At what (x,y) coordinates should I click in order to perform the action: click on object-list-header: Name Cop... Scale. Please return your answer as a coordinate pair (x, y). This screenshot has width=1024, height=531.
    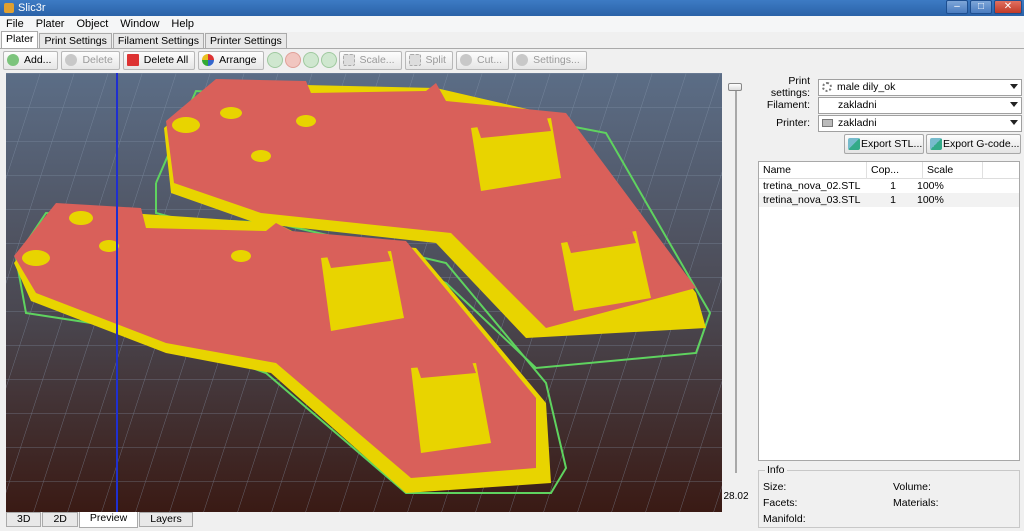
    Looking at the image, I should click on (889, 170).